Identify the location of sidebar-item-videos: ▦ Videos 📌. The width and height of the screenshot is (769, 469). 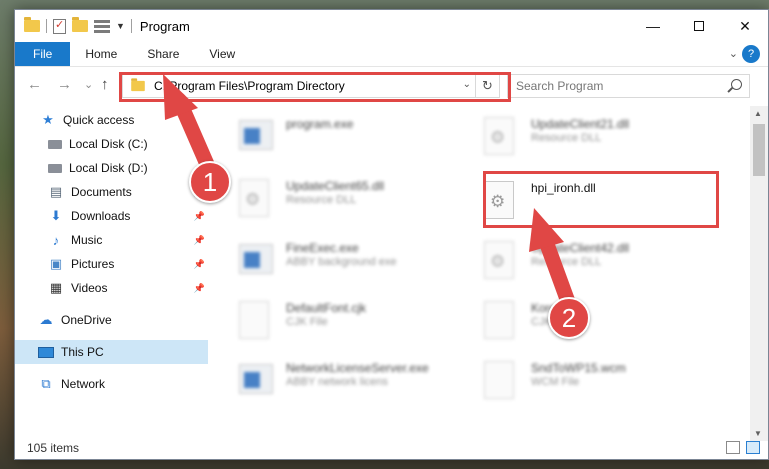
(111, 288).